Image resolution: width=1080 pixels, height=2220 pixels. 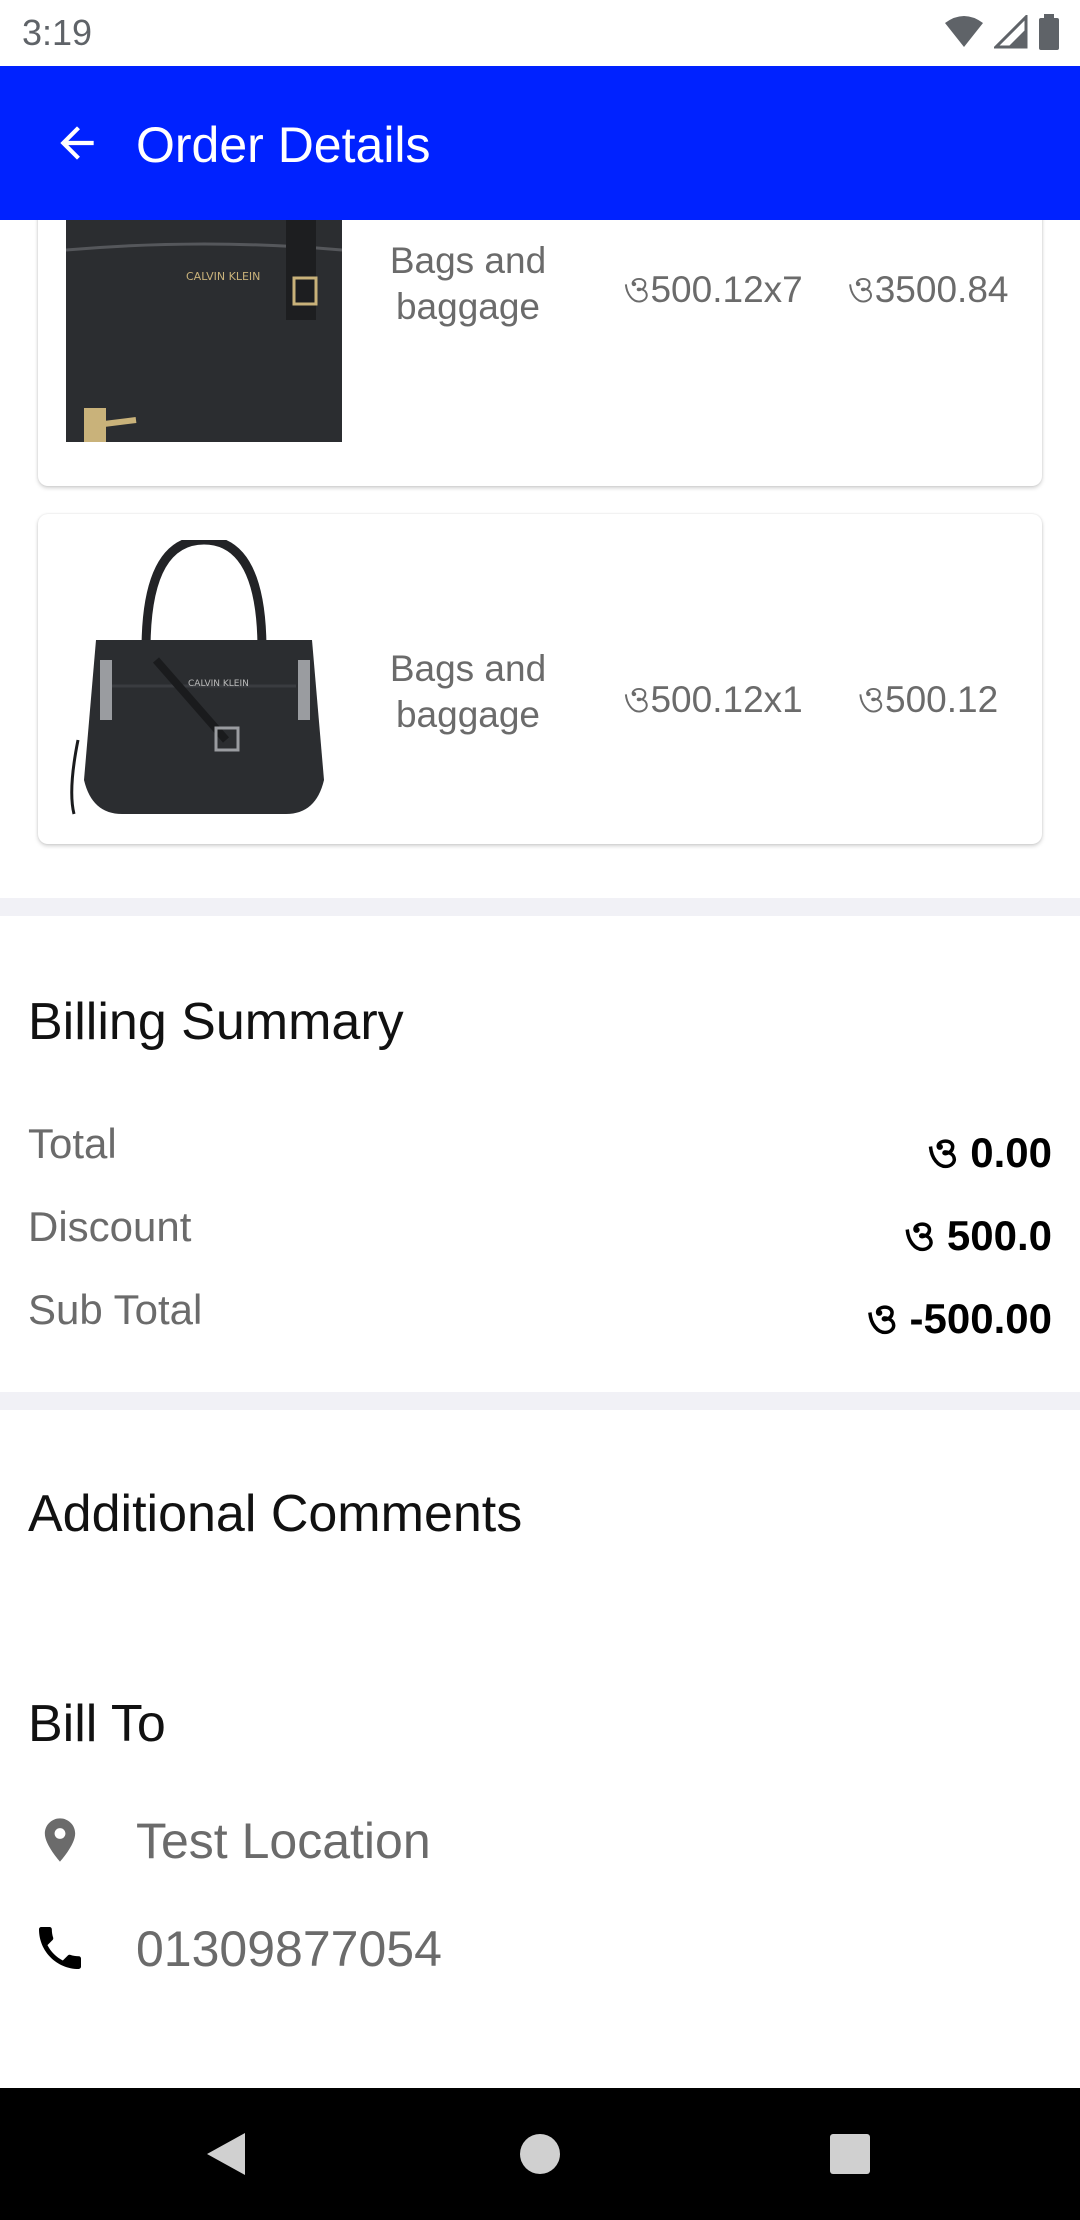 I want to click on page-title: Order Details, so click(x=283, y=145).